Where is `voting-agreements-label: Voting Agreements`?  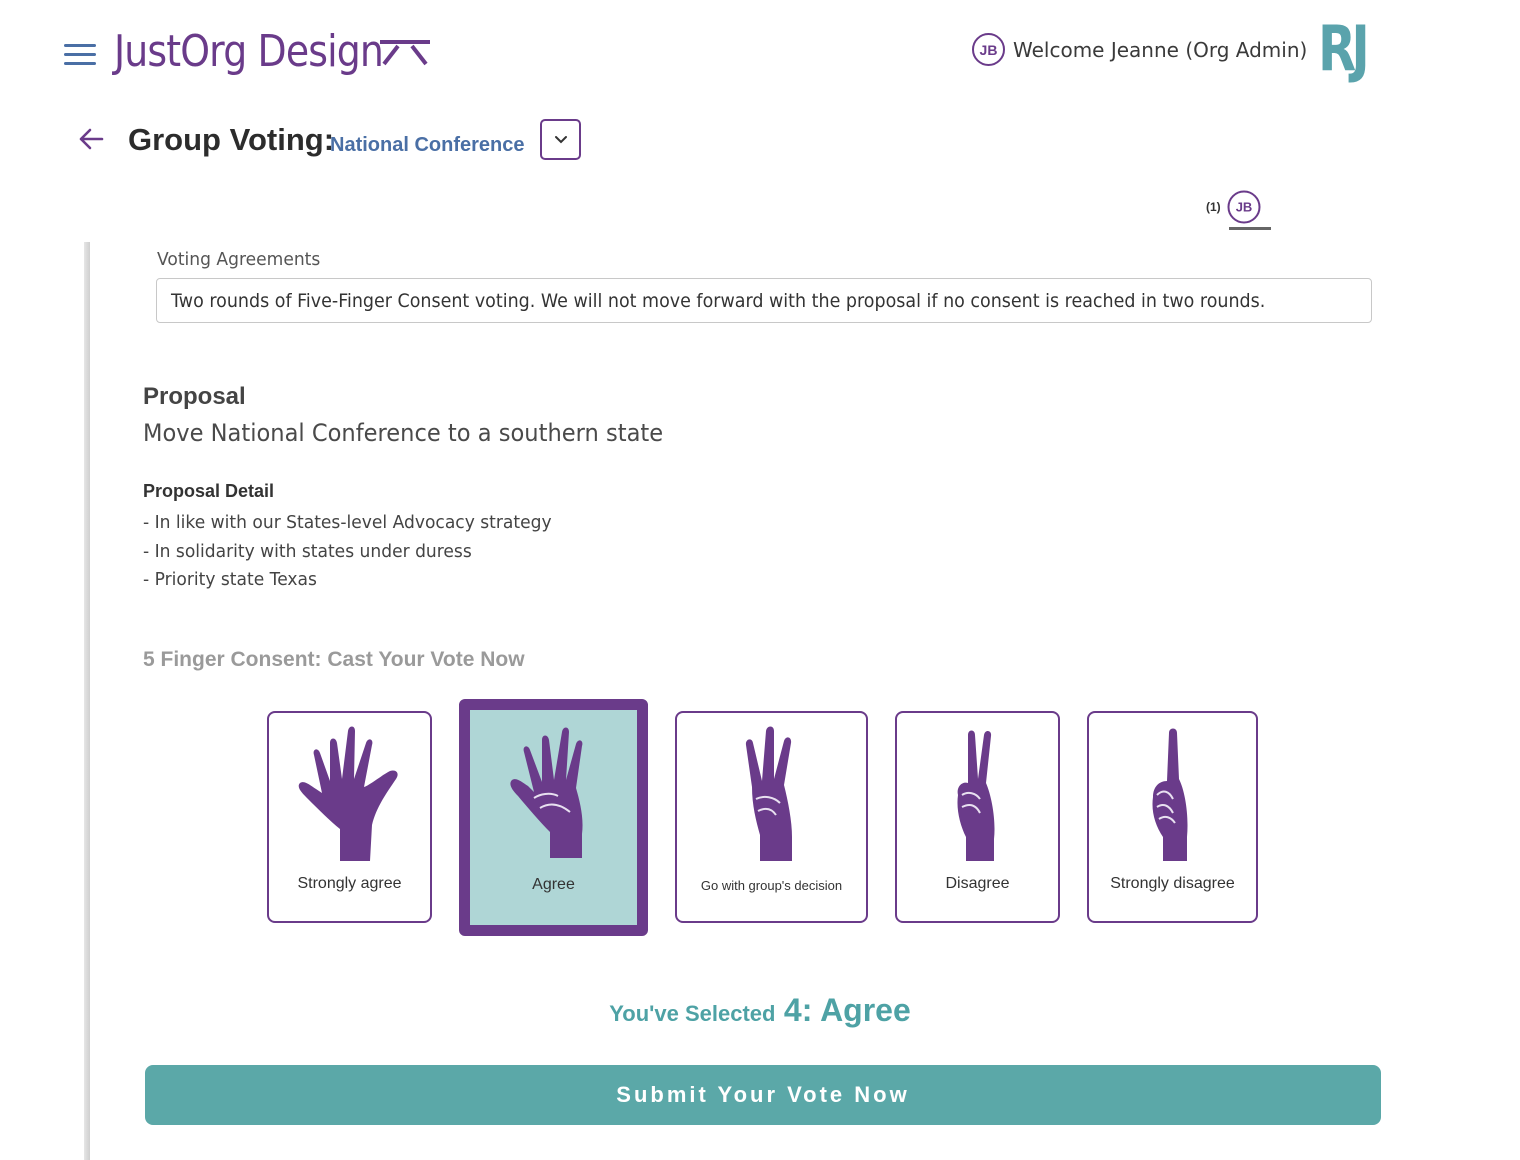
voting-agreements-label: Voting Agreements is located at coordinates (239, 259).